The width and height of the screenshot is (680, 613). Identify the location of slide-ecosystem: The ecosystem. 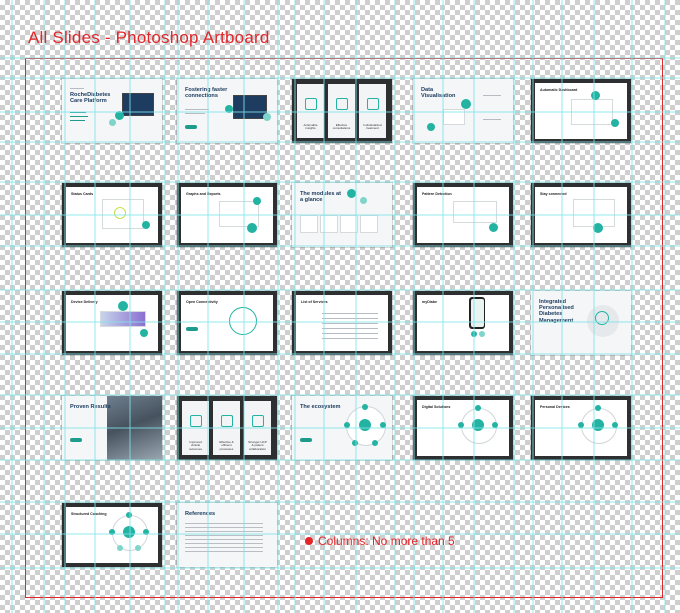
(342, 428).